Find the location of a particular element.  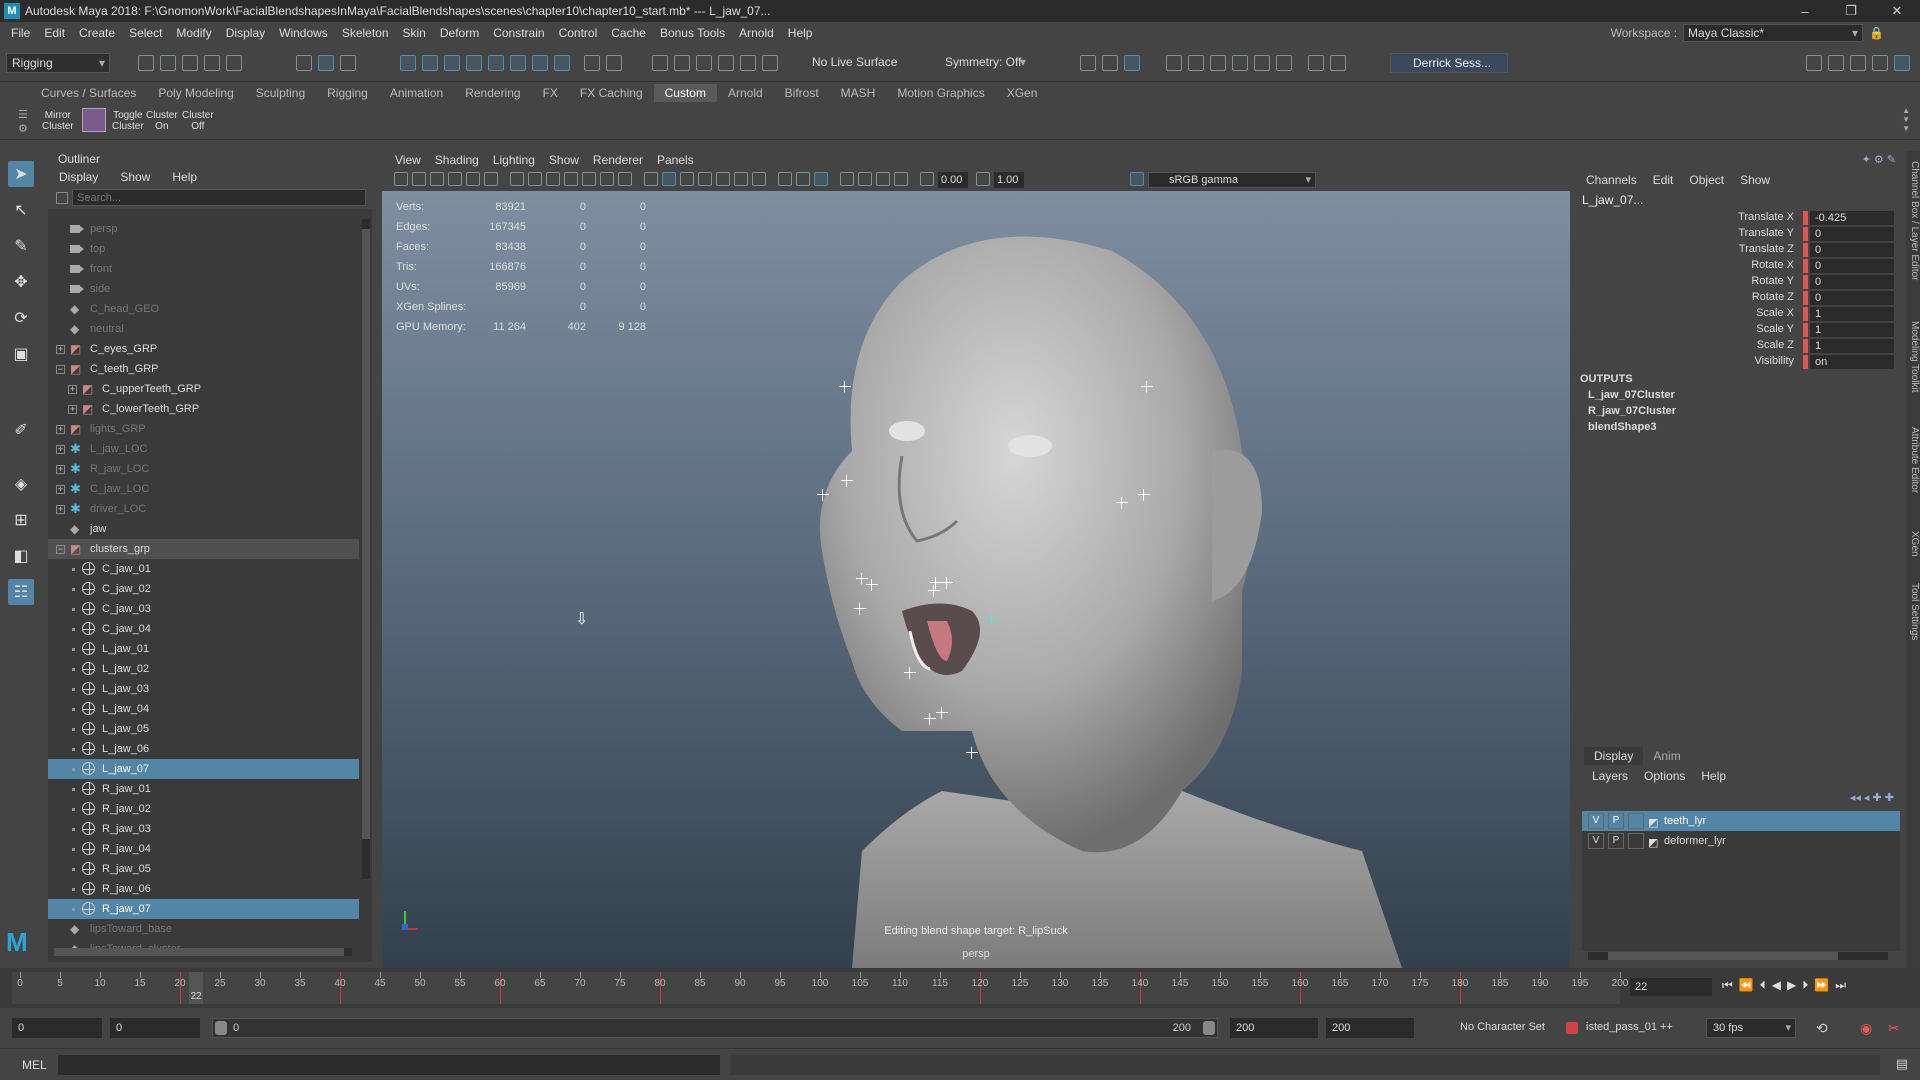

script-editor-icon: ▤ is located at coordinates (1902, 1064).